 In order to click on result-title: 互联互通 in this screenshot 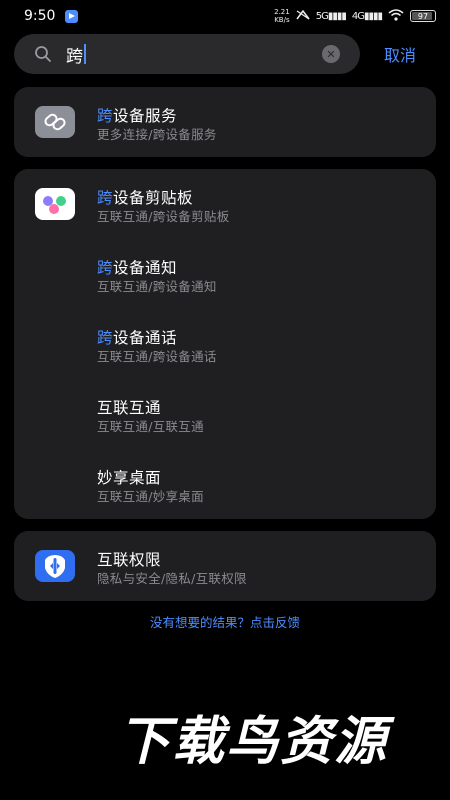, I will do `click(129, 407)`.